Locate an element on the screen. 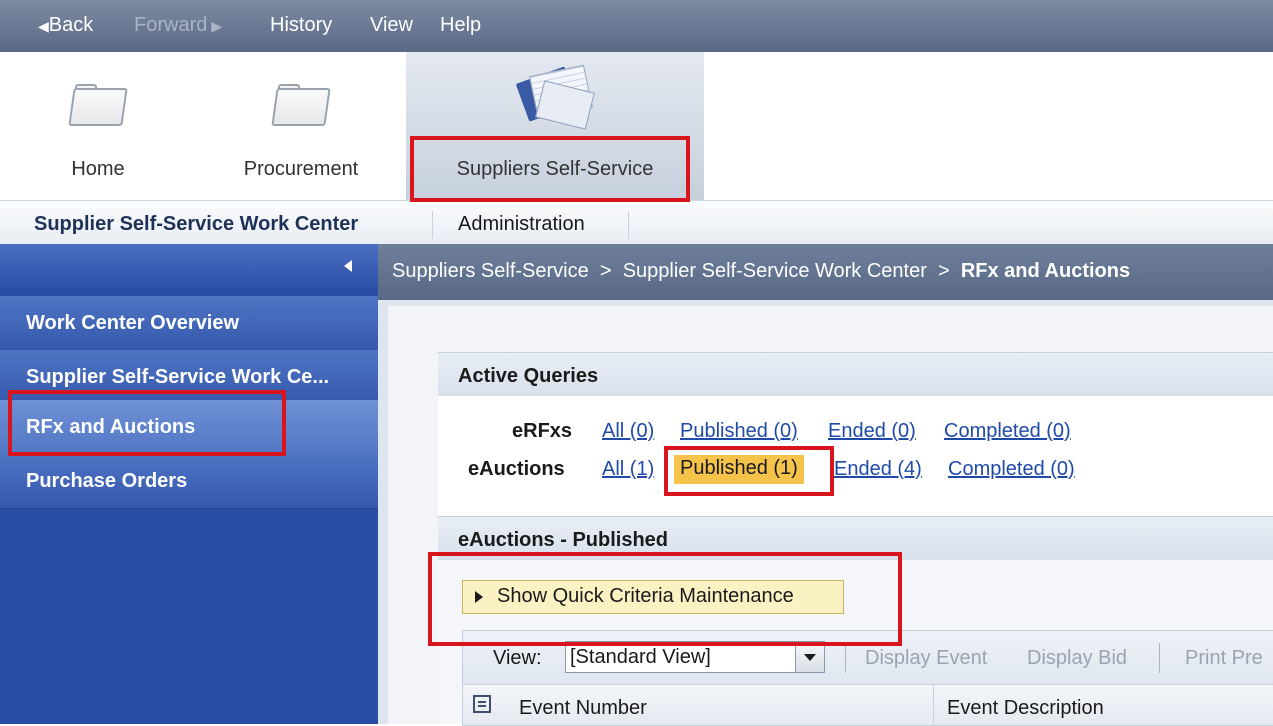 The image size is (1273, 726). sidebar-item-purchase-orders: Purchase Orders is located at coordinates (189, 481).